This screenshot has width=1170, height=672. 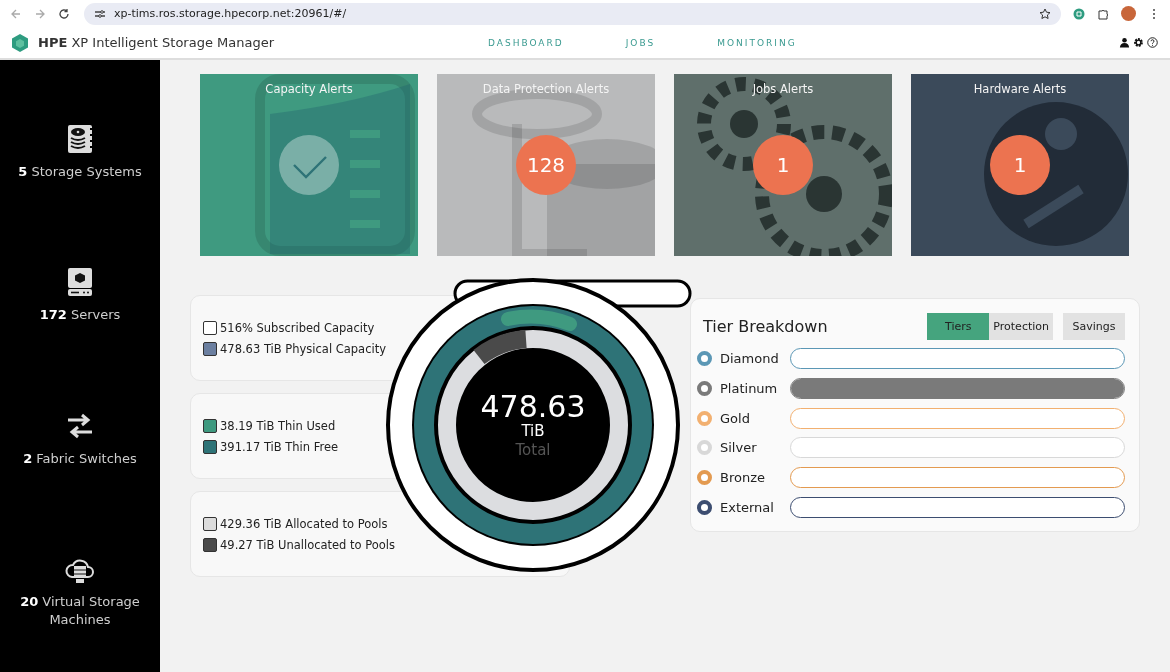 I want to click on tier-name: Diamond, so click(x=750, y=359).